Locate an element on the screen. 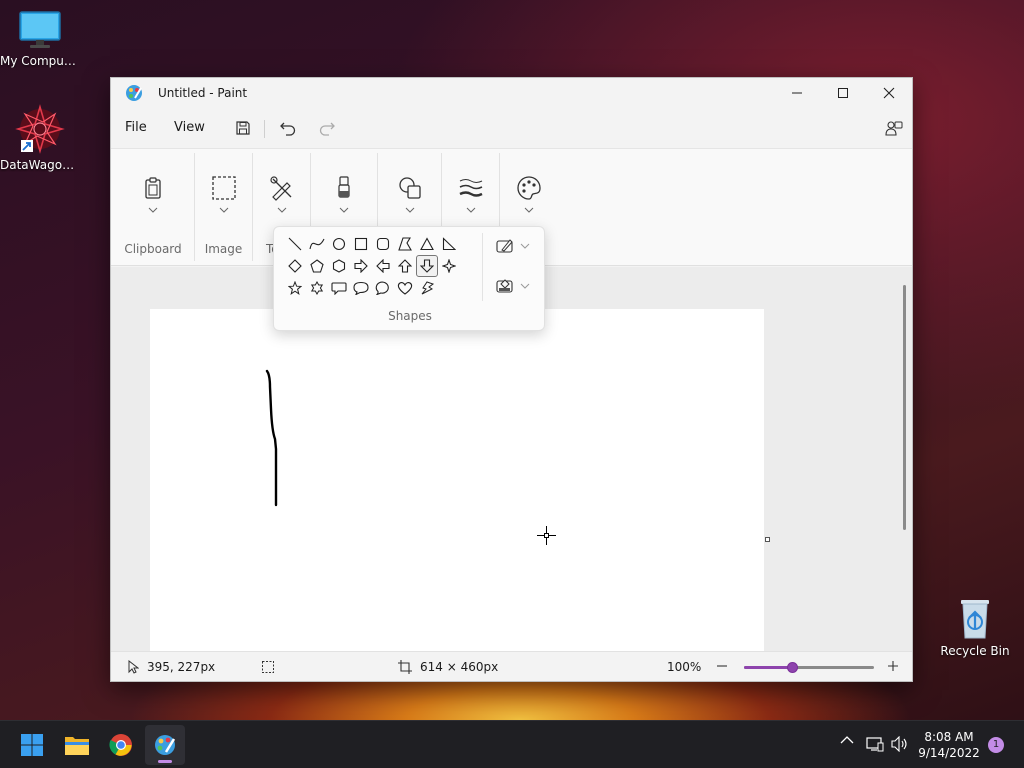 The height and width of the screenshot is (768, 1024). line-shape is located at coordinates (295, 244).